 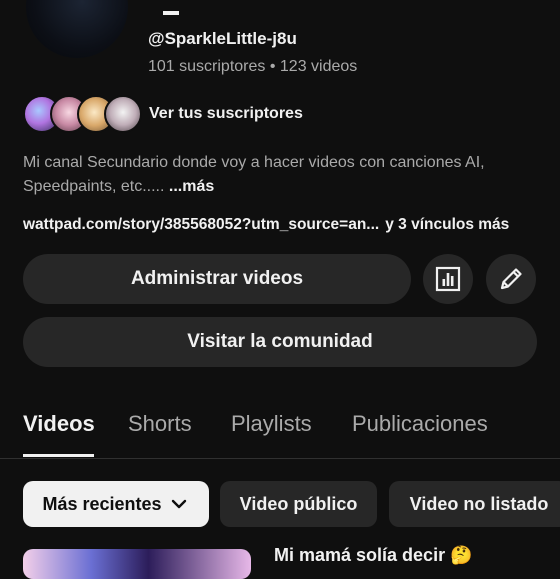 What do you see at coordinates (479, 503) in the screenshot?
I see `filter-unlisted-label: Video no listado` at bounding box center [479, 503].